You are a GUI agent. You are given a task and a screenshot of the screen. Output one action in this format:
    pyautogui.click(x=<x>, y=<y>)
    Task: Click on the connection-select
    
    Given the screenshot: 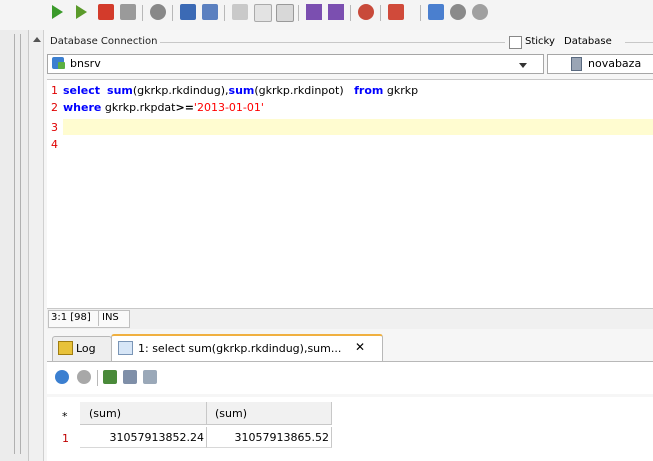 What is the action you would take?
    pyautogui.click(x=295, y=64)
    